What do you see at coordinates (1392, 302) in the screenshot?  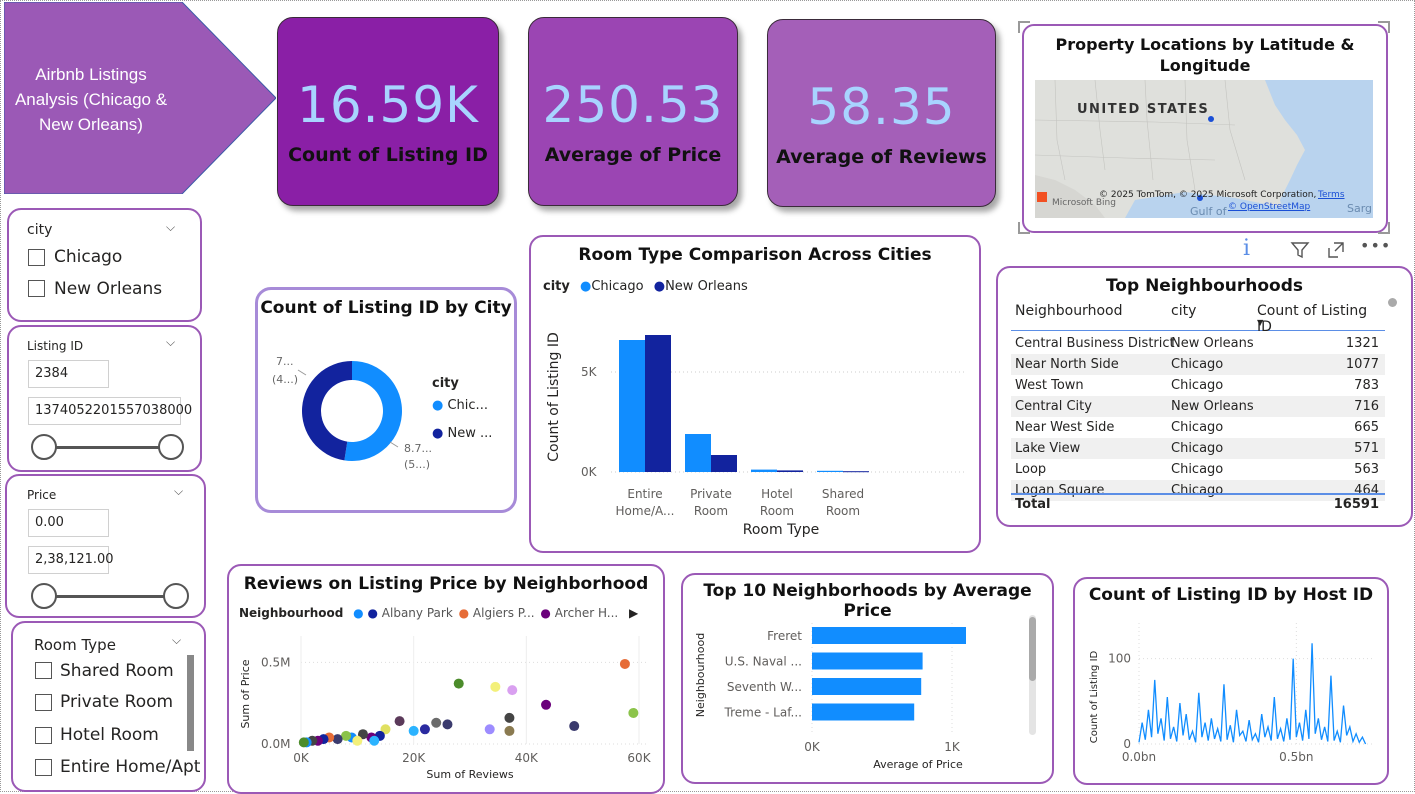 I see `table-scroll-dot` at bounding box center [1392, 302].